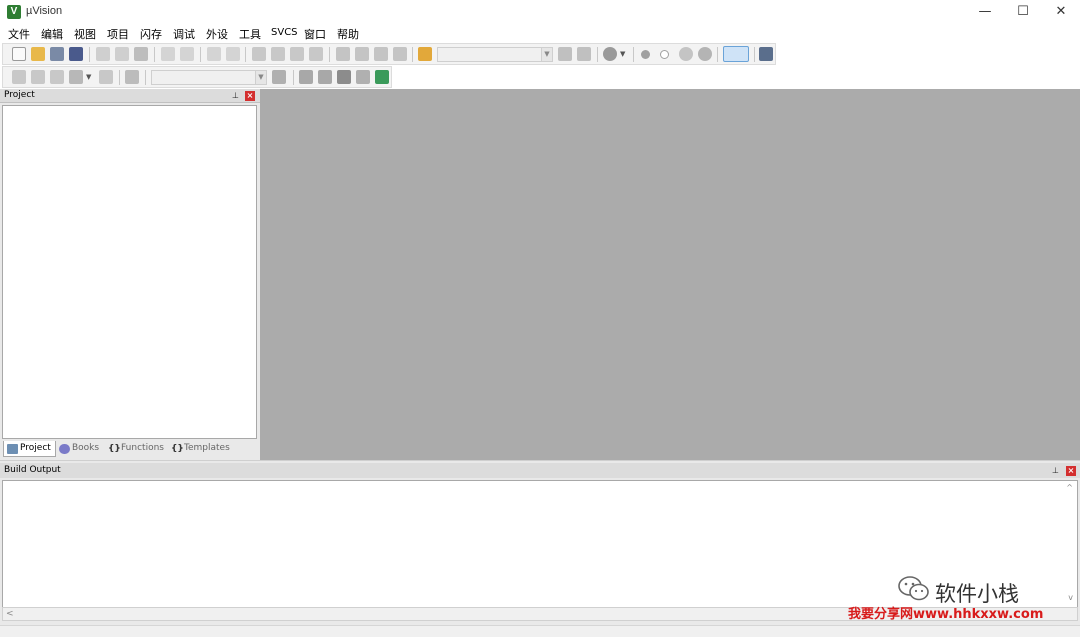  What do you see at coordinates (584, 54) in the screenshot?
I see `incremental-find-icon` at bounding box center [584, 54].